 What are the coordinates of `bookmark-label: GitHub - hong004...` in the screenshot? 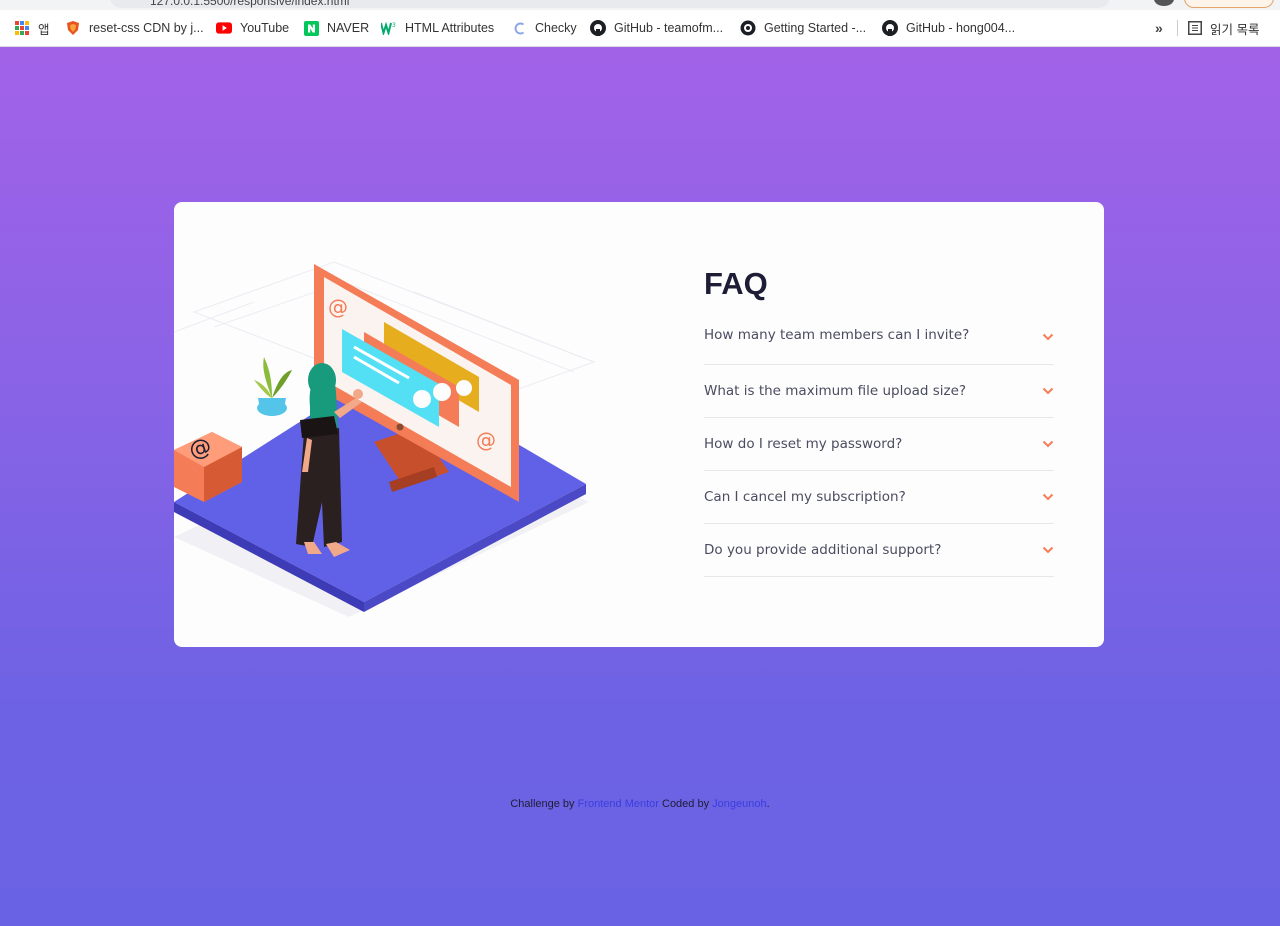 It's located at (961, 28).